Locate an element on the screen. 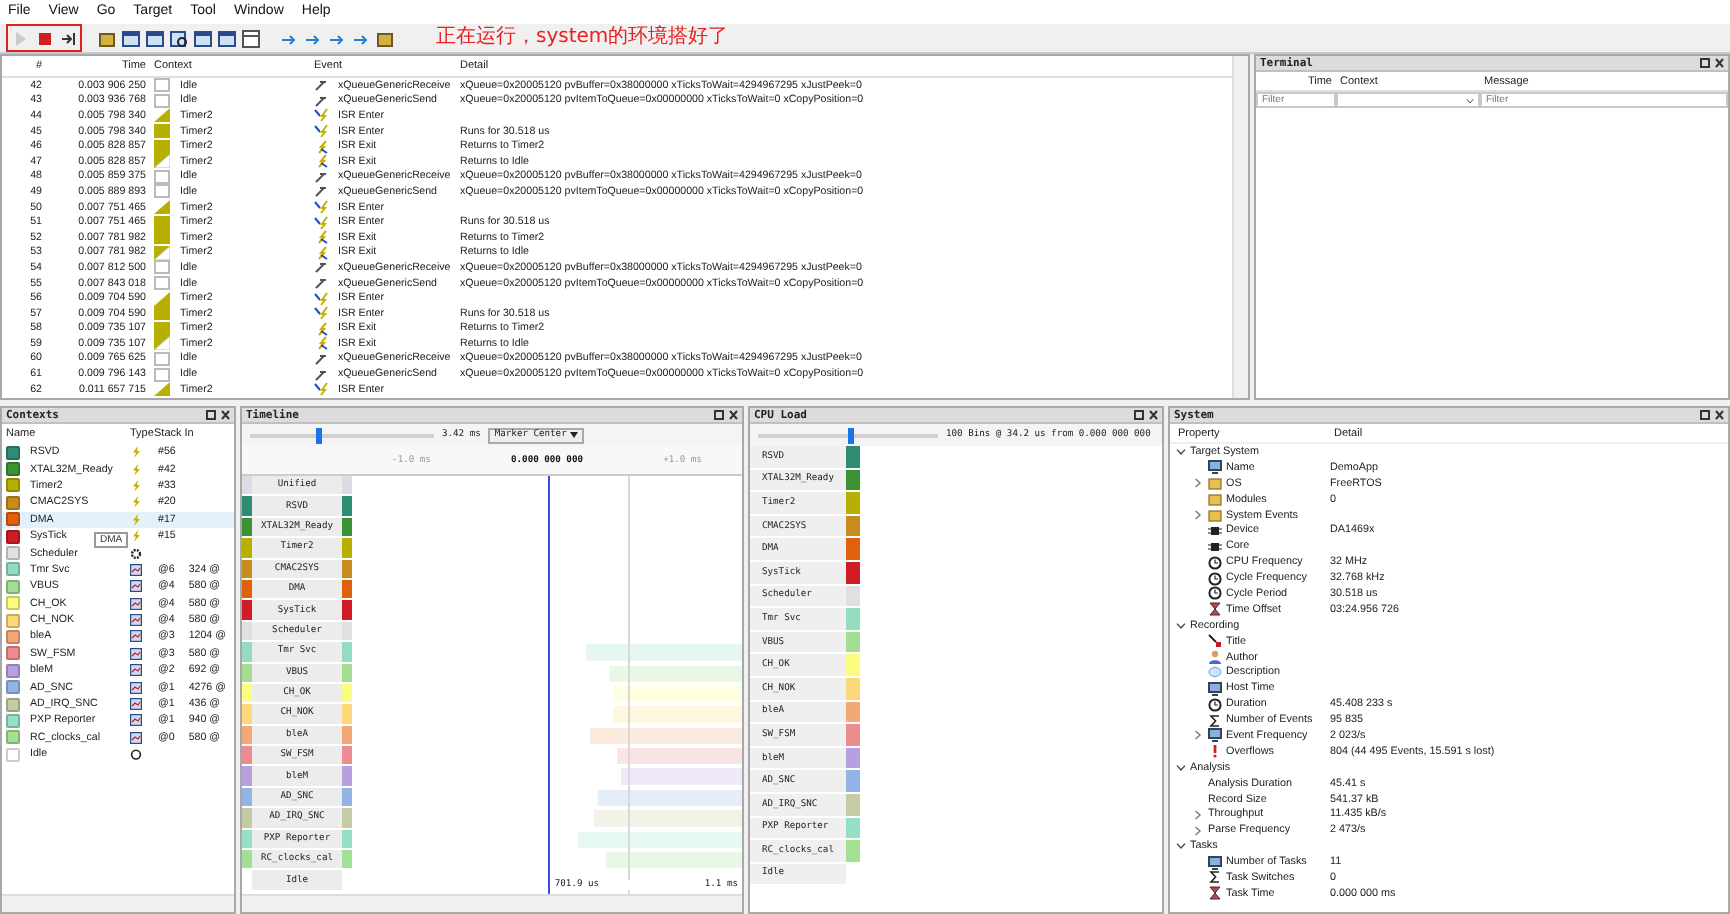  panel-icon is located at coordinates (250, 38).